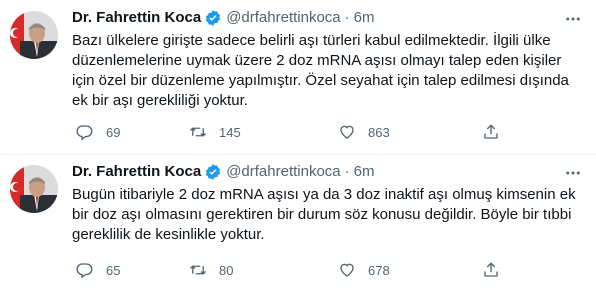 Image resolution: width=596 pixels, height=292 pixels. Describe the element at coordinates (364, 132) in the screenshot. I see `like-button: 863` at that location.